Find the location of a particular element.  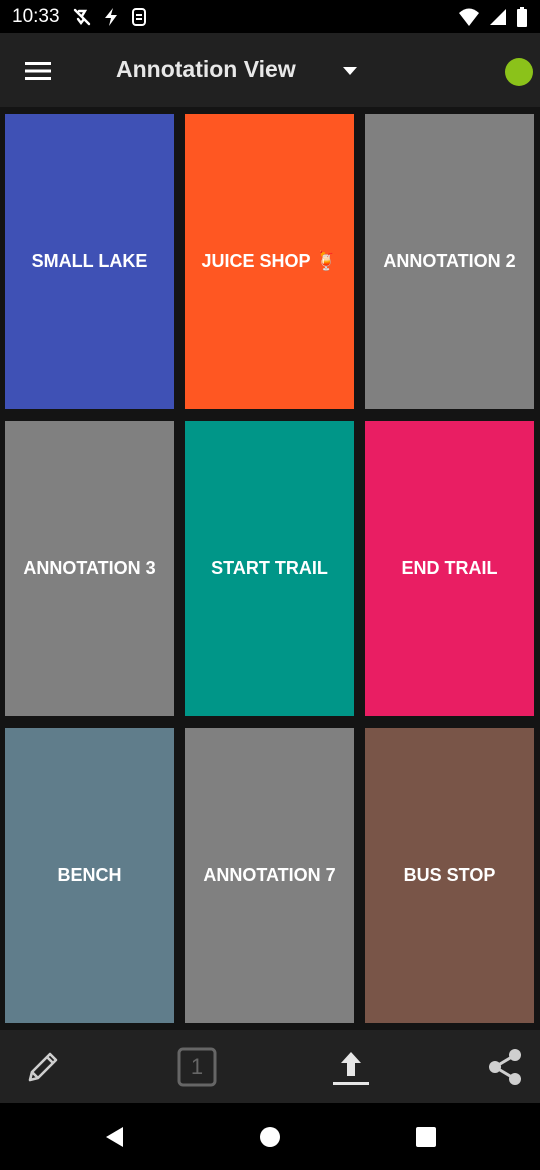

page-number: 1 is located at coordinates (197, 1066).